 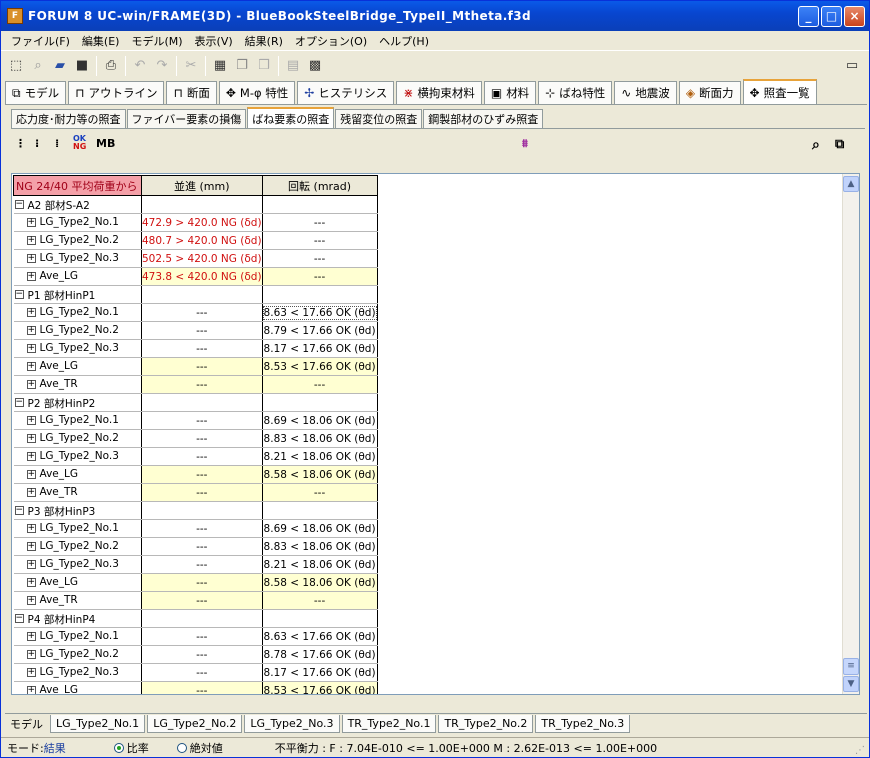 What do you see at coordinates (195, 276) in the screenshot?
I see `table-row: + Ave_LG 473.8 < 420.0 NG (δd) ---` at bounding box center [195, 276].